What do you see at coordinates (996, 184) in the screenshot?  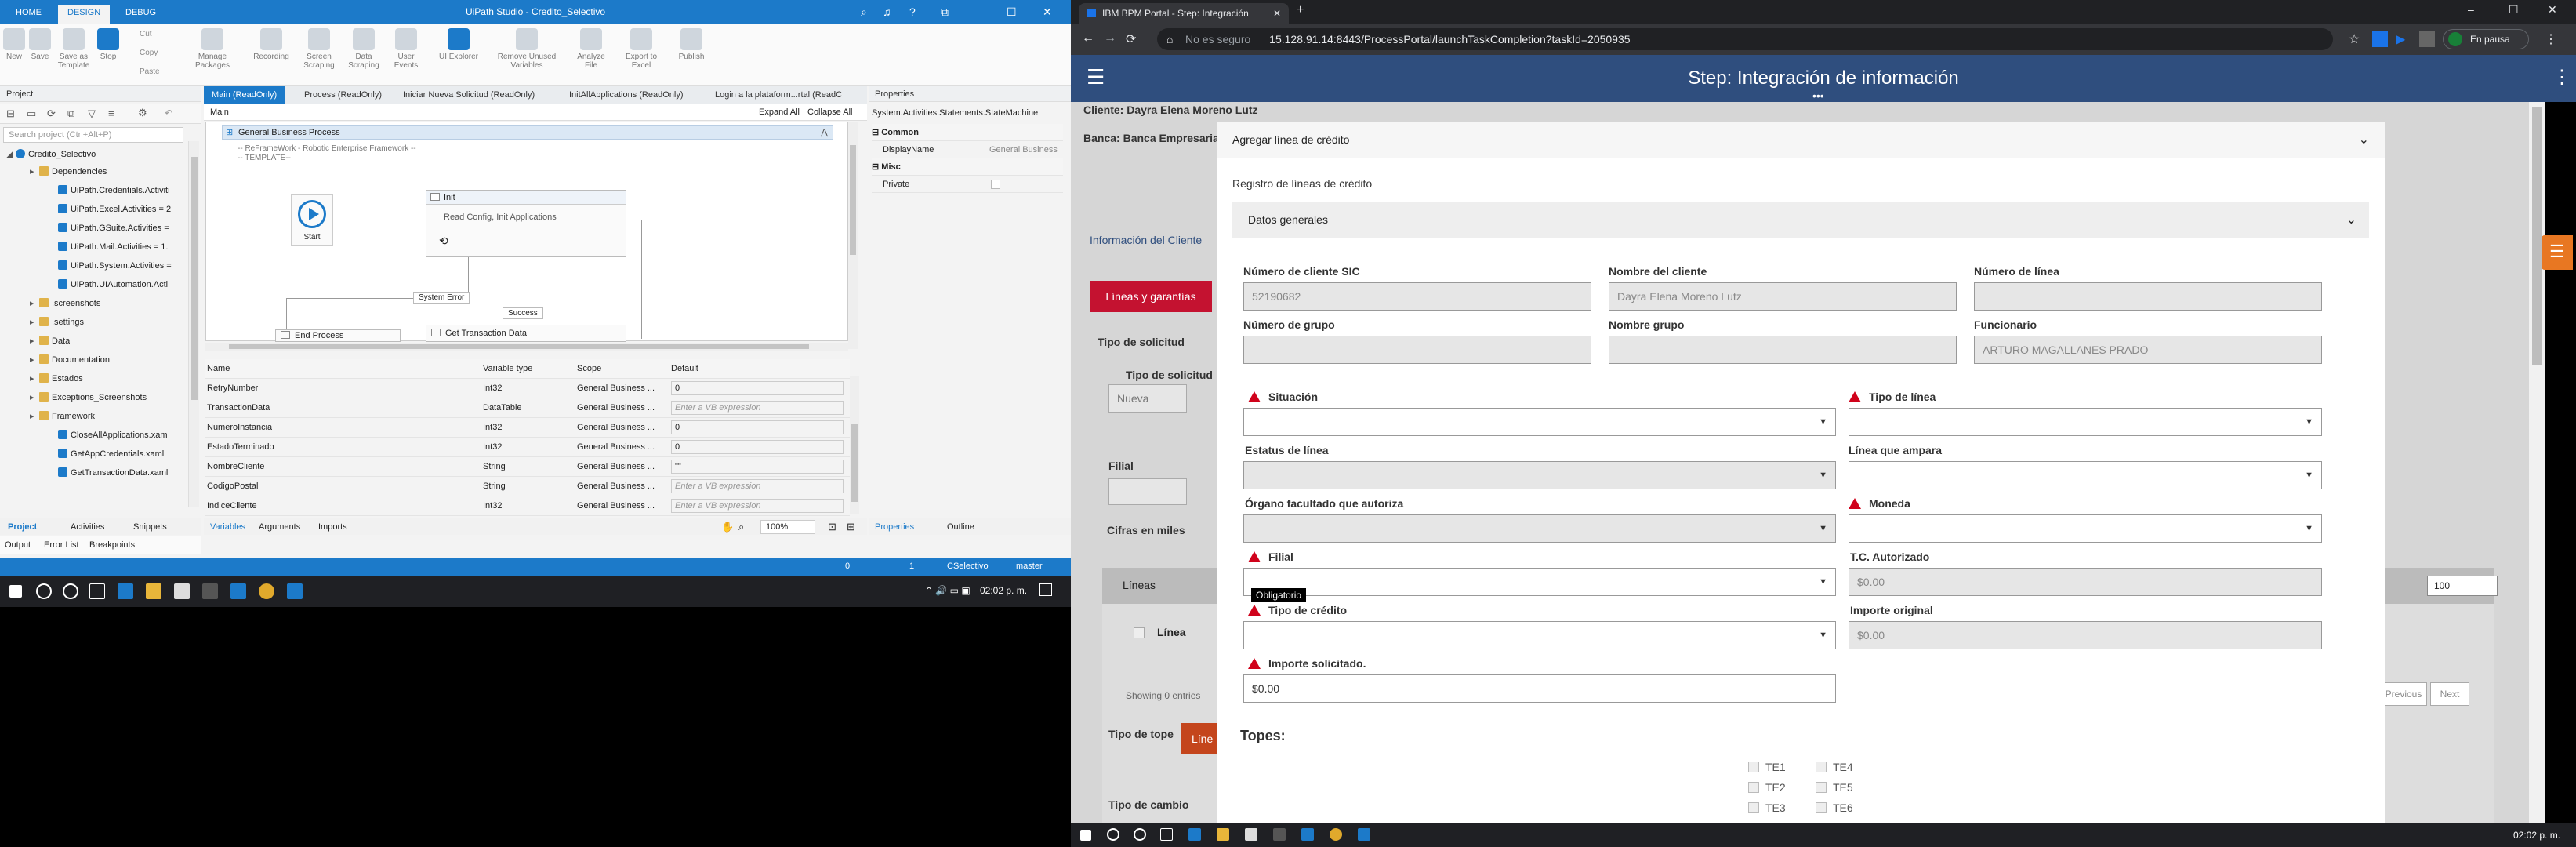 I see `private-checkbox` at bounding box center [996, 184].